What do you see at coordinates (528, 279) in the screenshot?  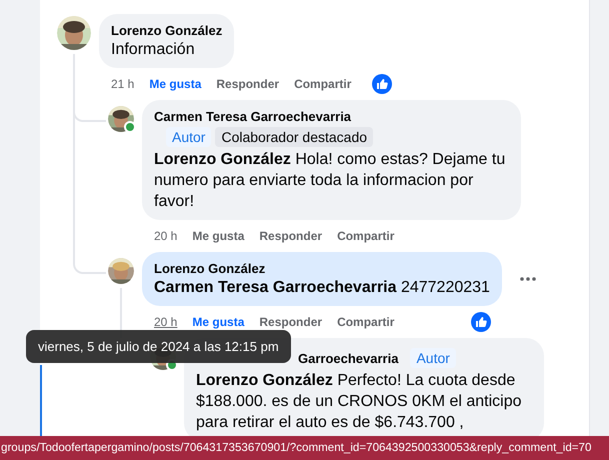 I see `more-icon` at bounding box center [528, 279].